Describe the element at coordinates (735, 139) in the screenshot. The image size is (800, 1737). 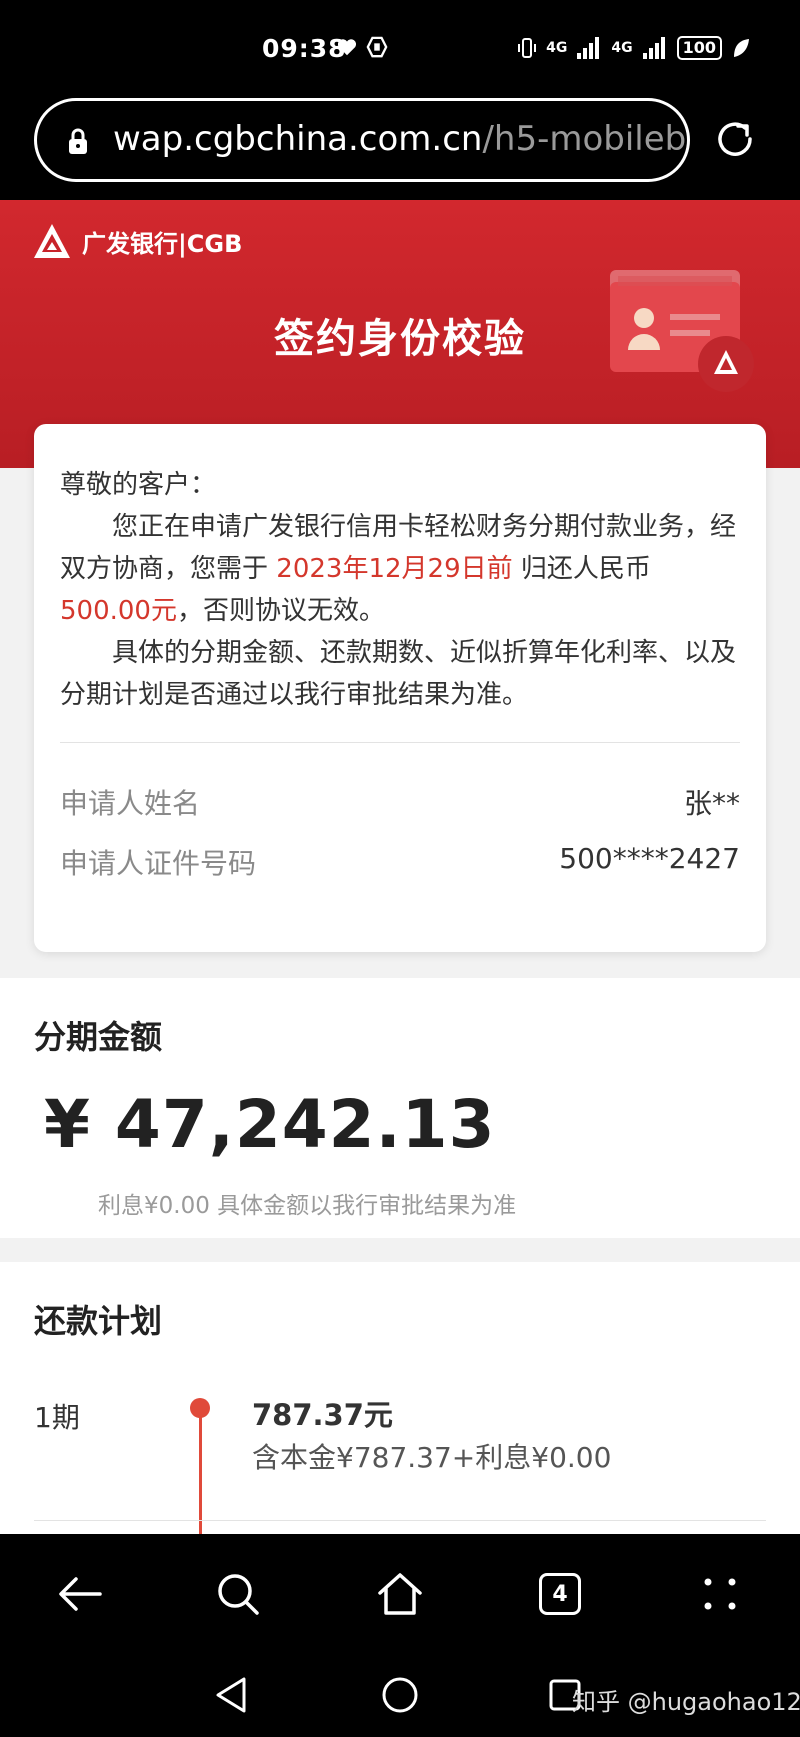
I see `reload-icon` at that location.